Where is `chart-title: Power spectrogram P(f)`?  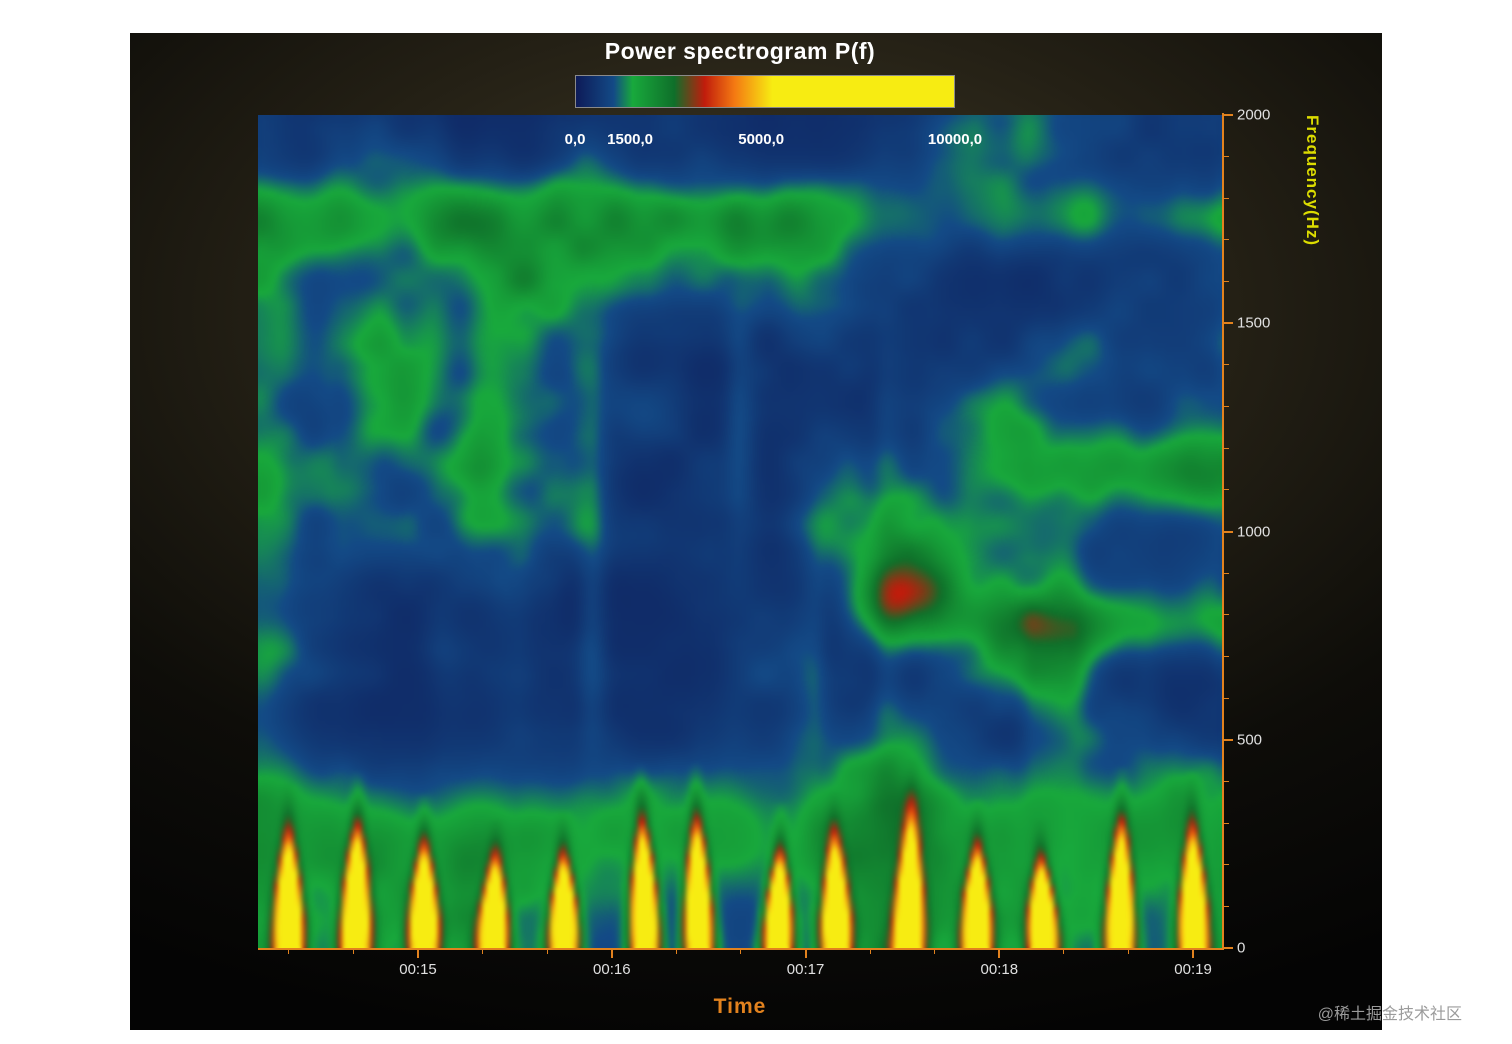 chart-title: Power spectrogram P(f) is located at coordinates (740, 51).